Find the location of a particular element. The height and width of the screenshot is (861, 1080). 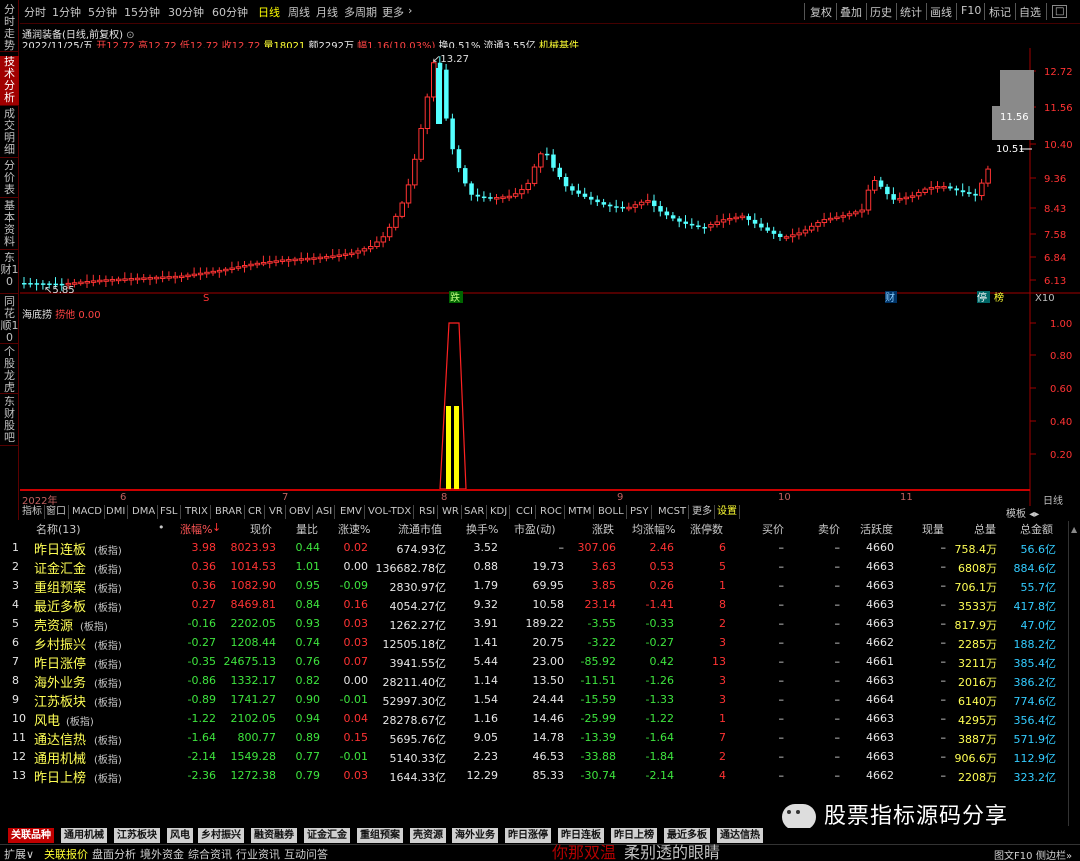

period-1min: 1分钟 is located at coordinates (66, 12).